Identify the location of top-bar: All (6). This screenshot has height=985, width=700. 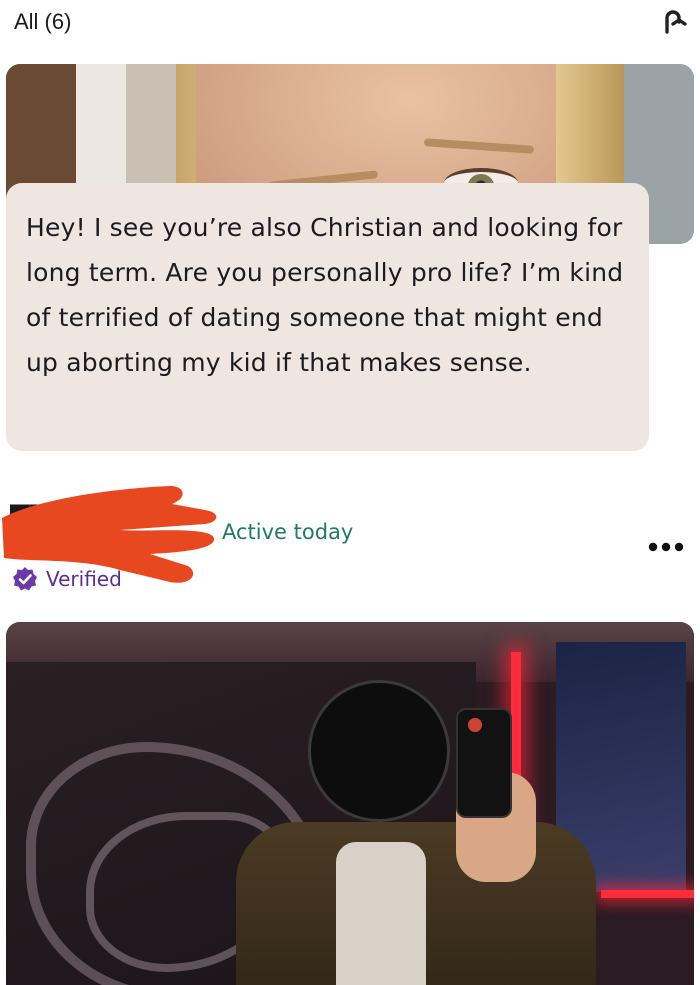
(350, 25).